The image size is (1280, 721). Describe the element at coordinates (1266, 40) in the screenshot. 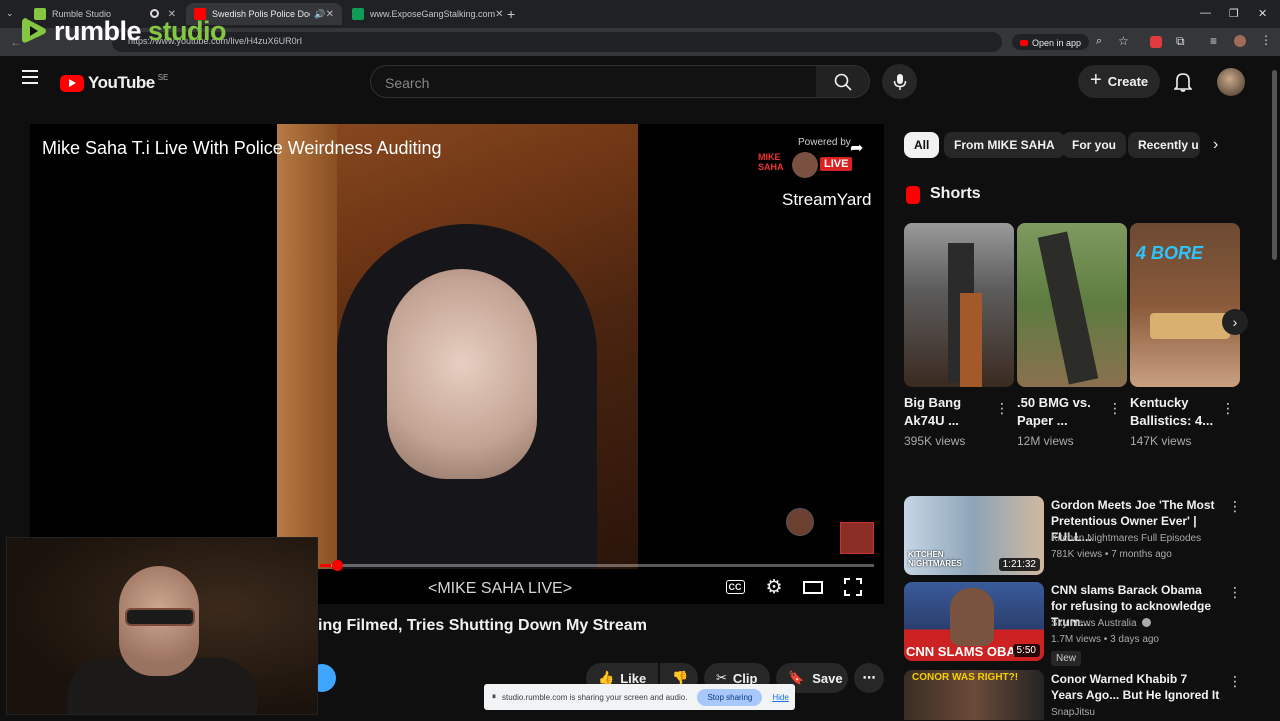

I see `browser-menu-icon: ⋮` at that location.